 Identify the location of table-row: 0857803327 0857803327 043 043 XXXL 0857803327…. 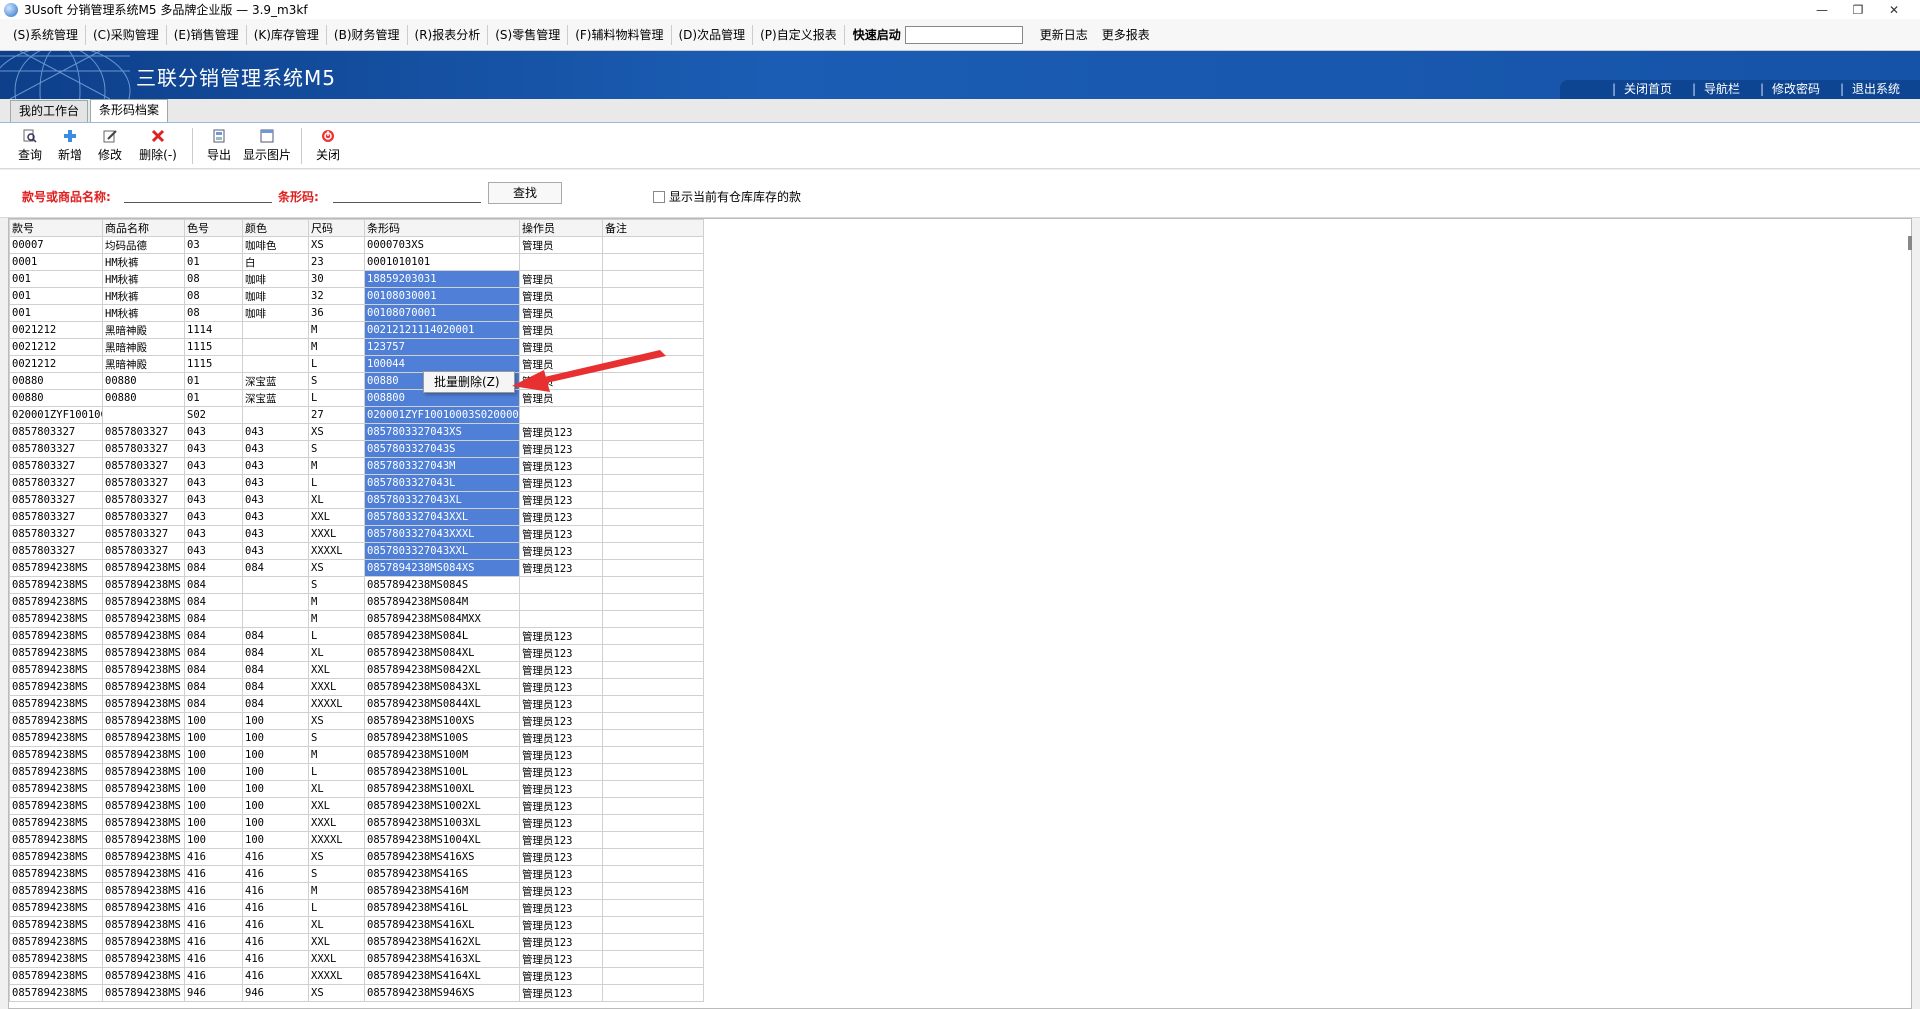
(356, 534).